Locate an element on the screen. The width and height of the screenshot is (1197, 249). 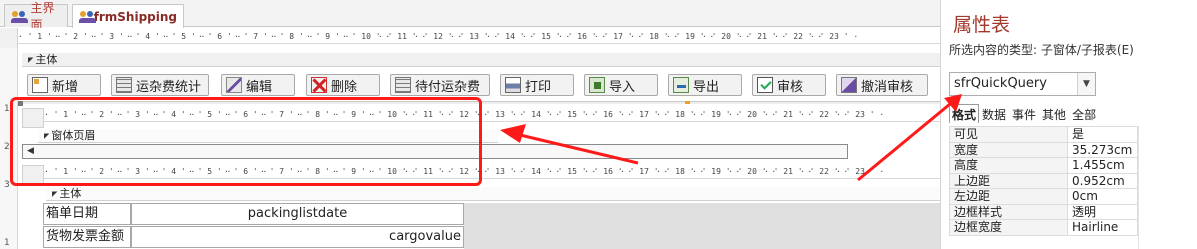
annotation-arrowhead-left is located at coordinates (513, 133).